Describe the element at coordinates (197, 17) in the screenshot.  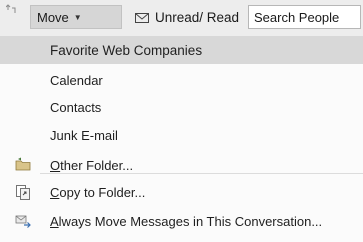
I see `unread-read-label: Unread/ Read` at that location.